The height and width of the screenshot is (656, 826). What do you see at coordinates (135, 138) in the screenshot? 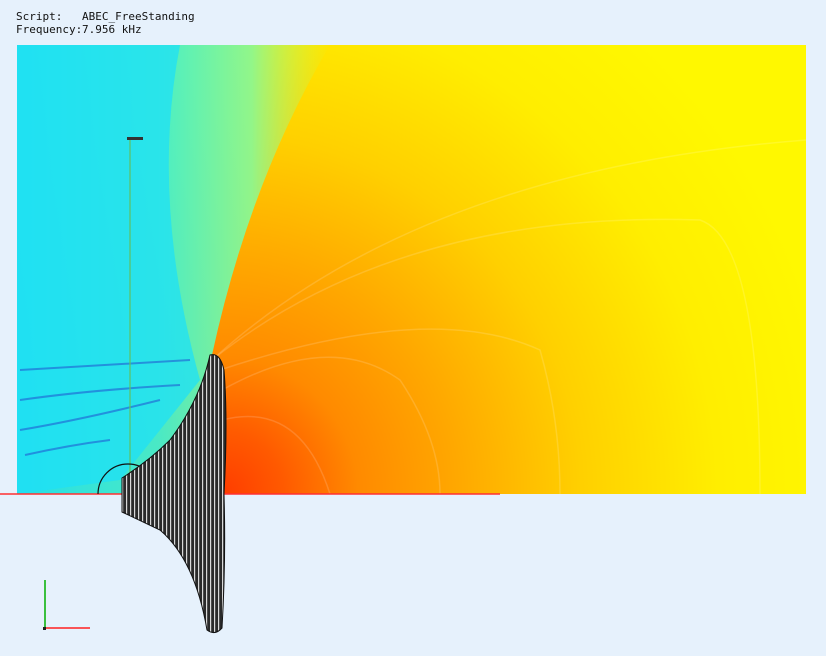
I see `probe-marker` at bounding box center [135, 138].